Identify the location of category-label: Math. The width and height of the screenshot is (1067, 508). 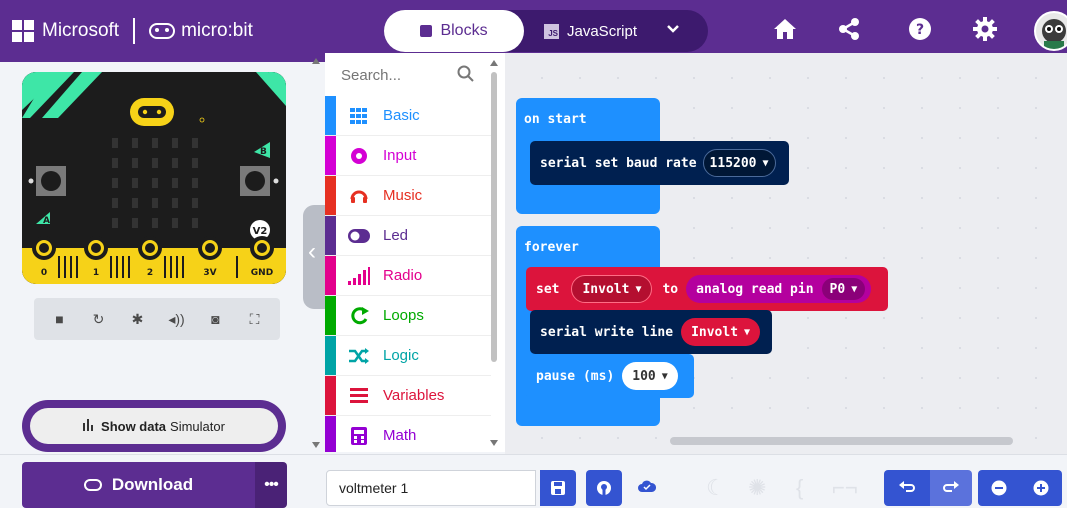
(400, 435).